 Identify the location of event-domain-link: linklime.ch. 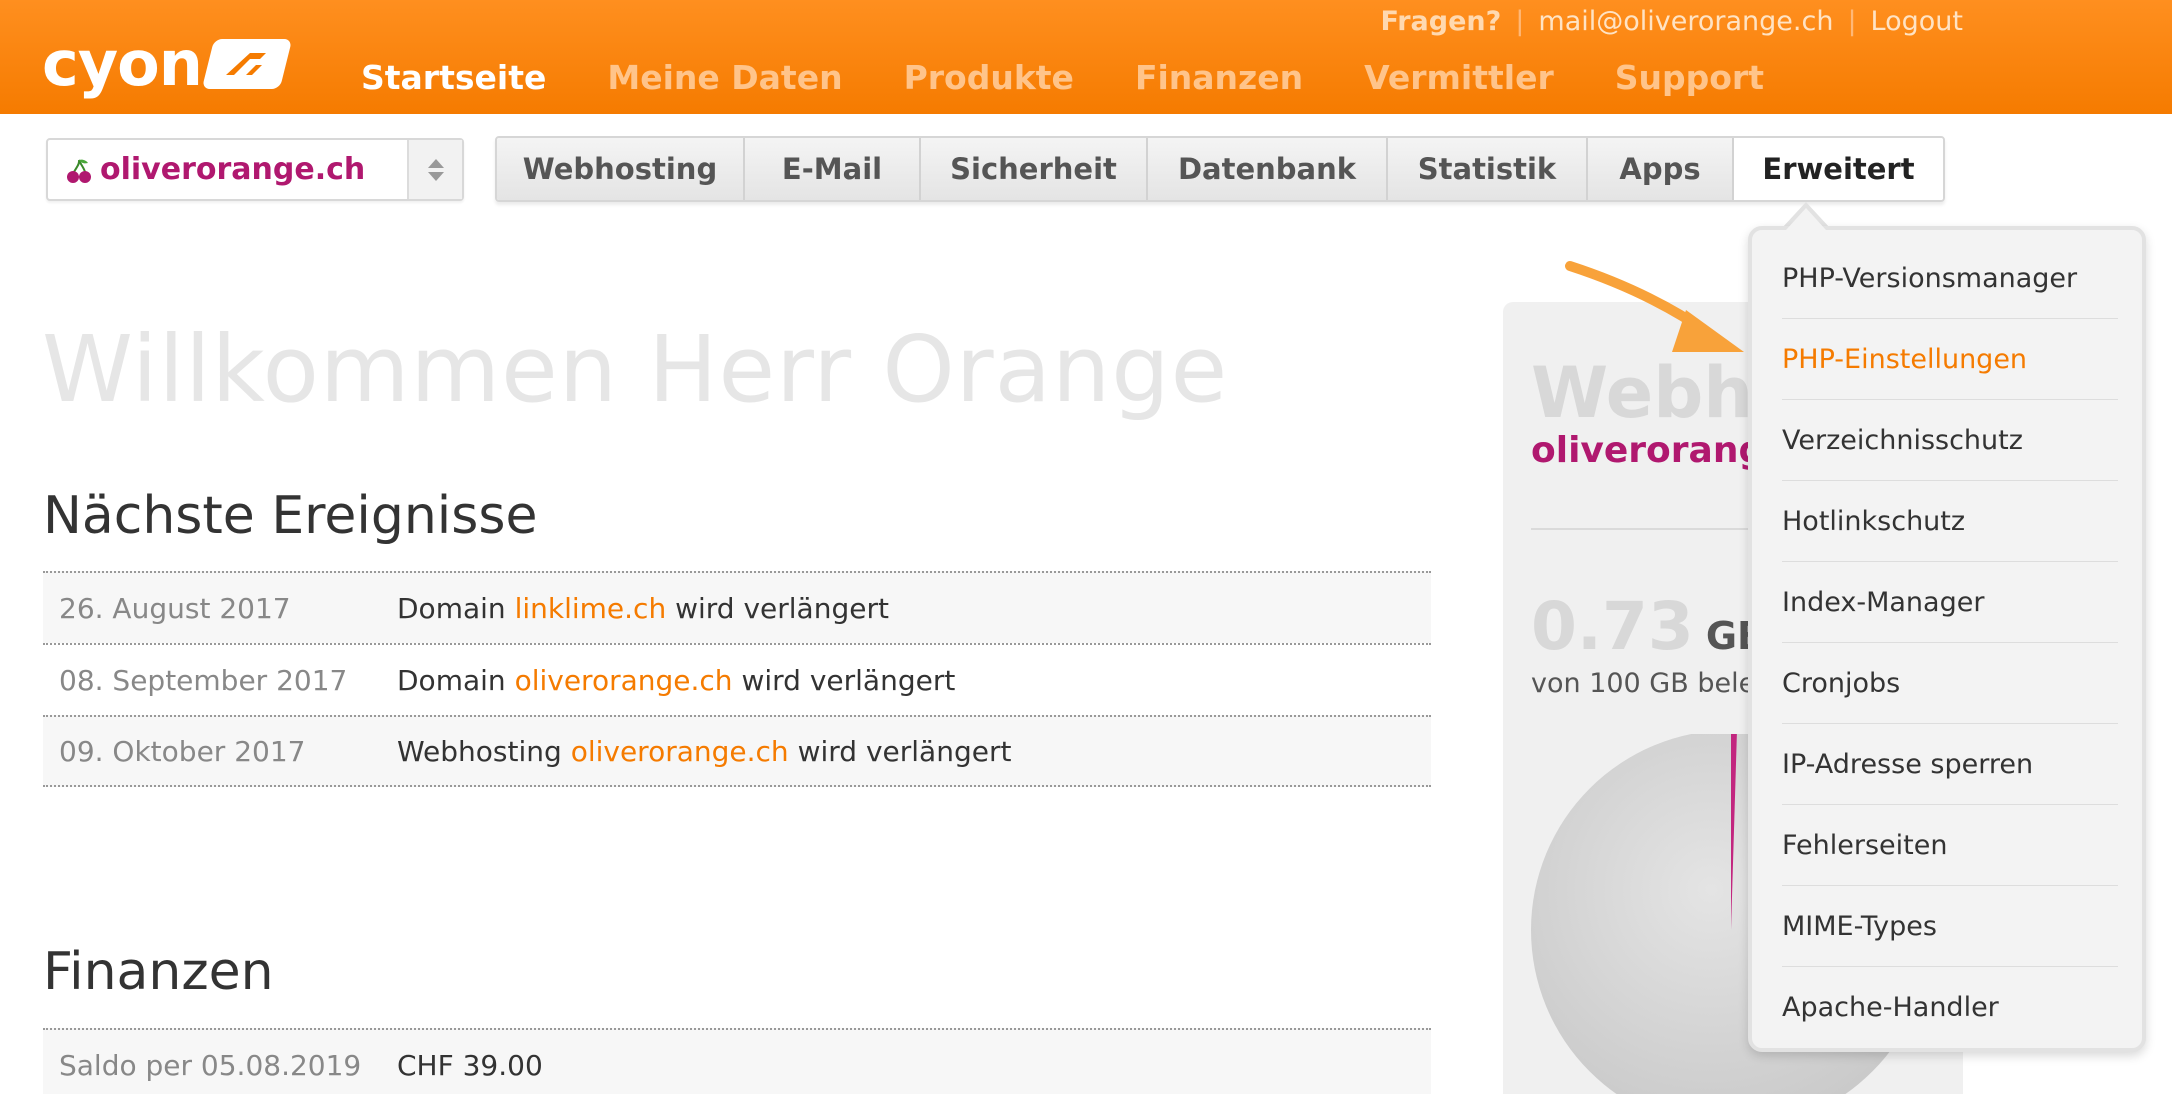
(591, 608).